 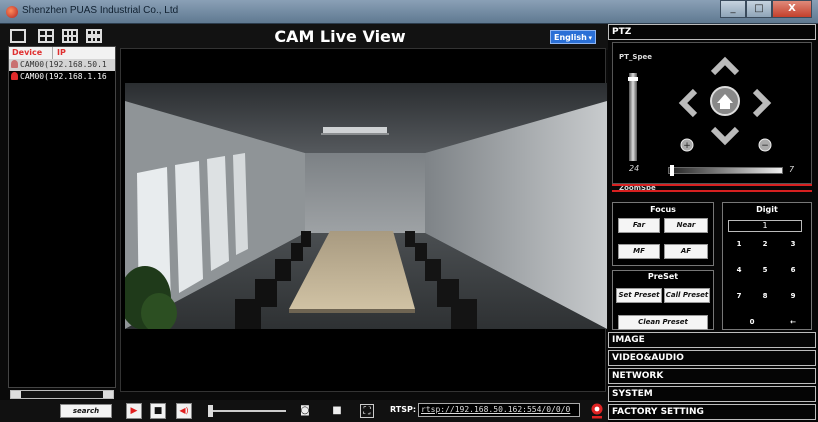 What do you see at coordinates (633, 117) in the screenshot?
I see `pt-speed-slider` at bounding box center [633, 117].